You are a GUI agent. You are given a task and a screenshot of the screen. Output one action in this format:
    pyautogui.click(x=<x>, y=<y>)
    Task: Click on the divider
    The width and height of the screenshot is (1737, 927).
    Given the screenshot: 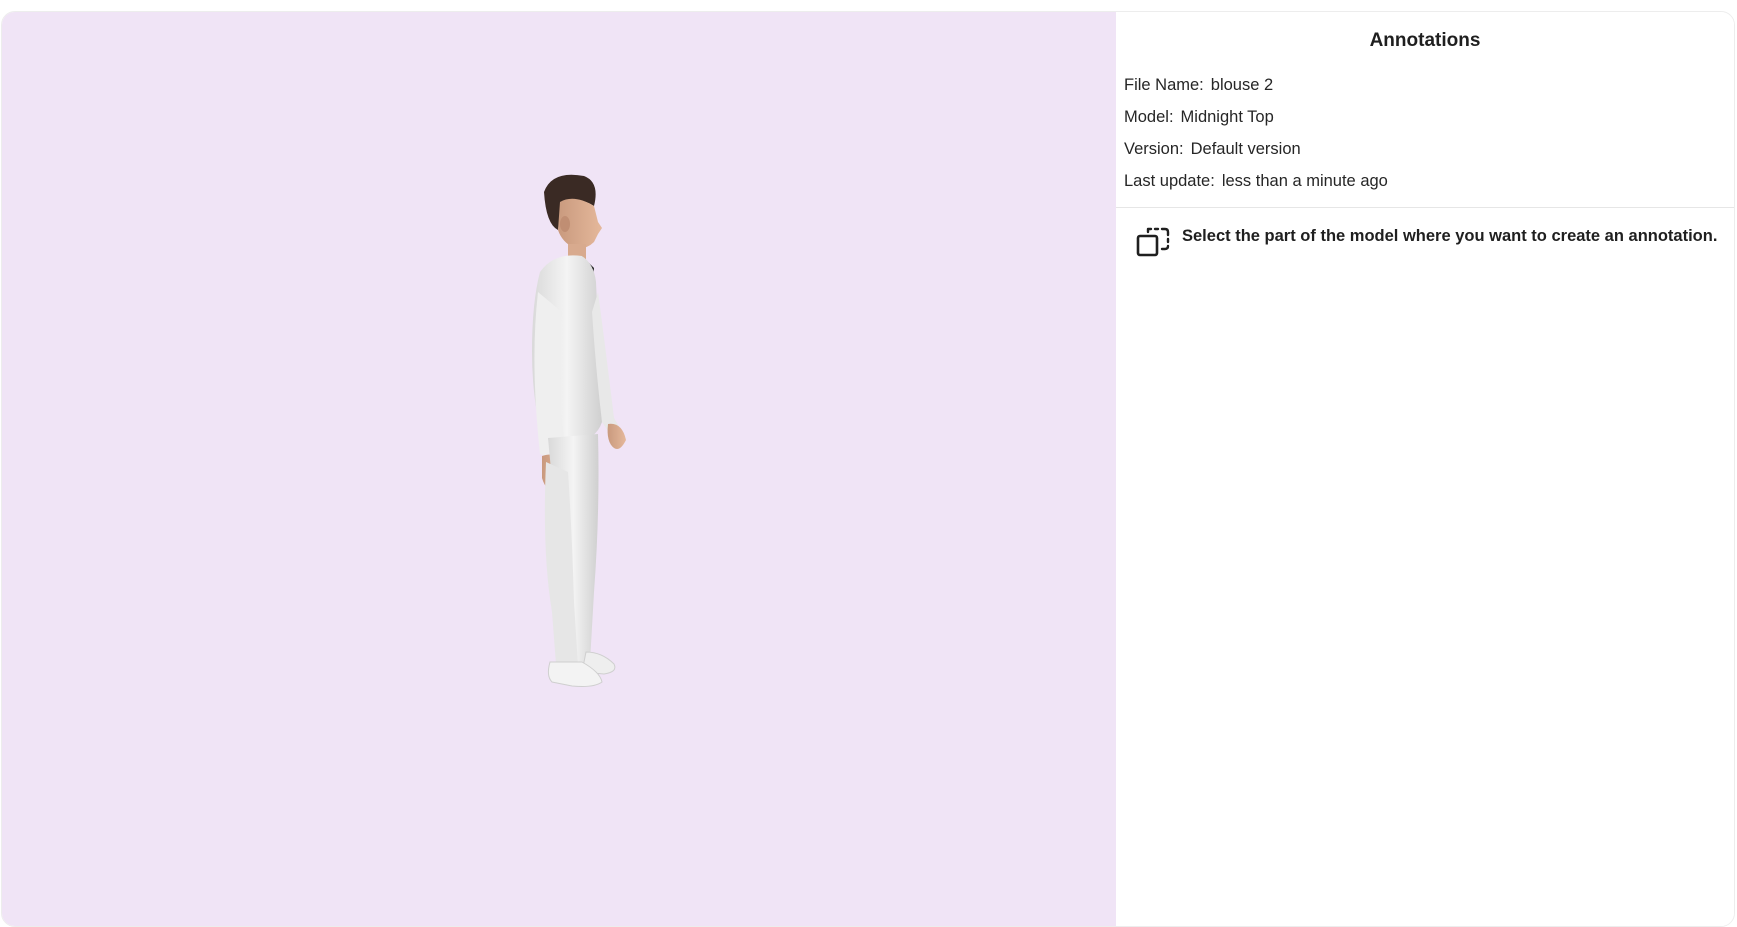 What is the action you would take?
    pyautogui.click(x=1425, y=207)
    